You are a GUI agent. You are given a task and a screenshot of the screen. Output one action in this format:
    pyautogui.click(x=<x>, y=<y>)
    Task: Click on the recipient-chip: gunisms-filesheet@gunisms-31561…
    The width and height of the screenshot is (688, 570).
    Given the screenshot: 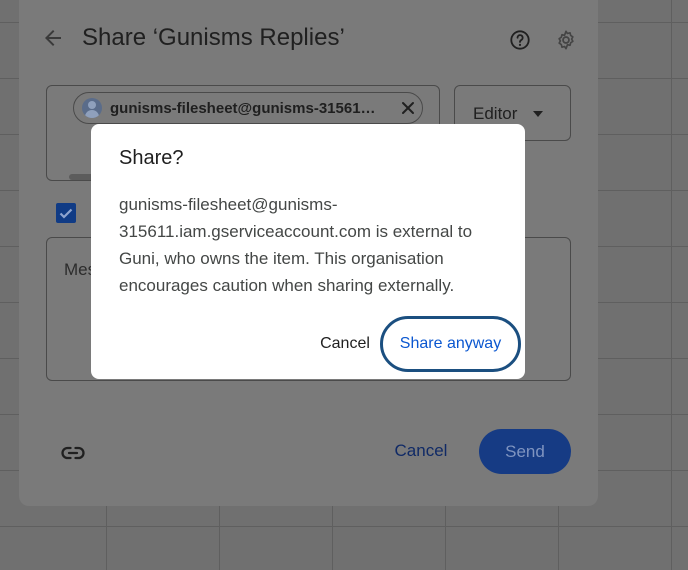 What is the action you would take?
    pyautogui.click(x=248, y=108)
    